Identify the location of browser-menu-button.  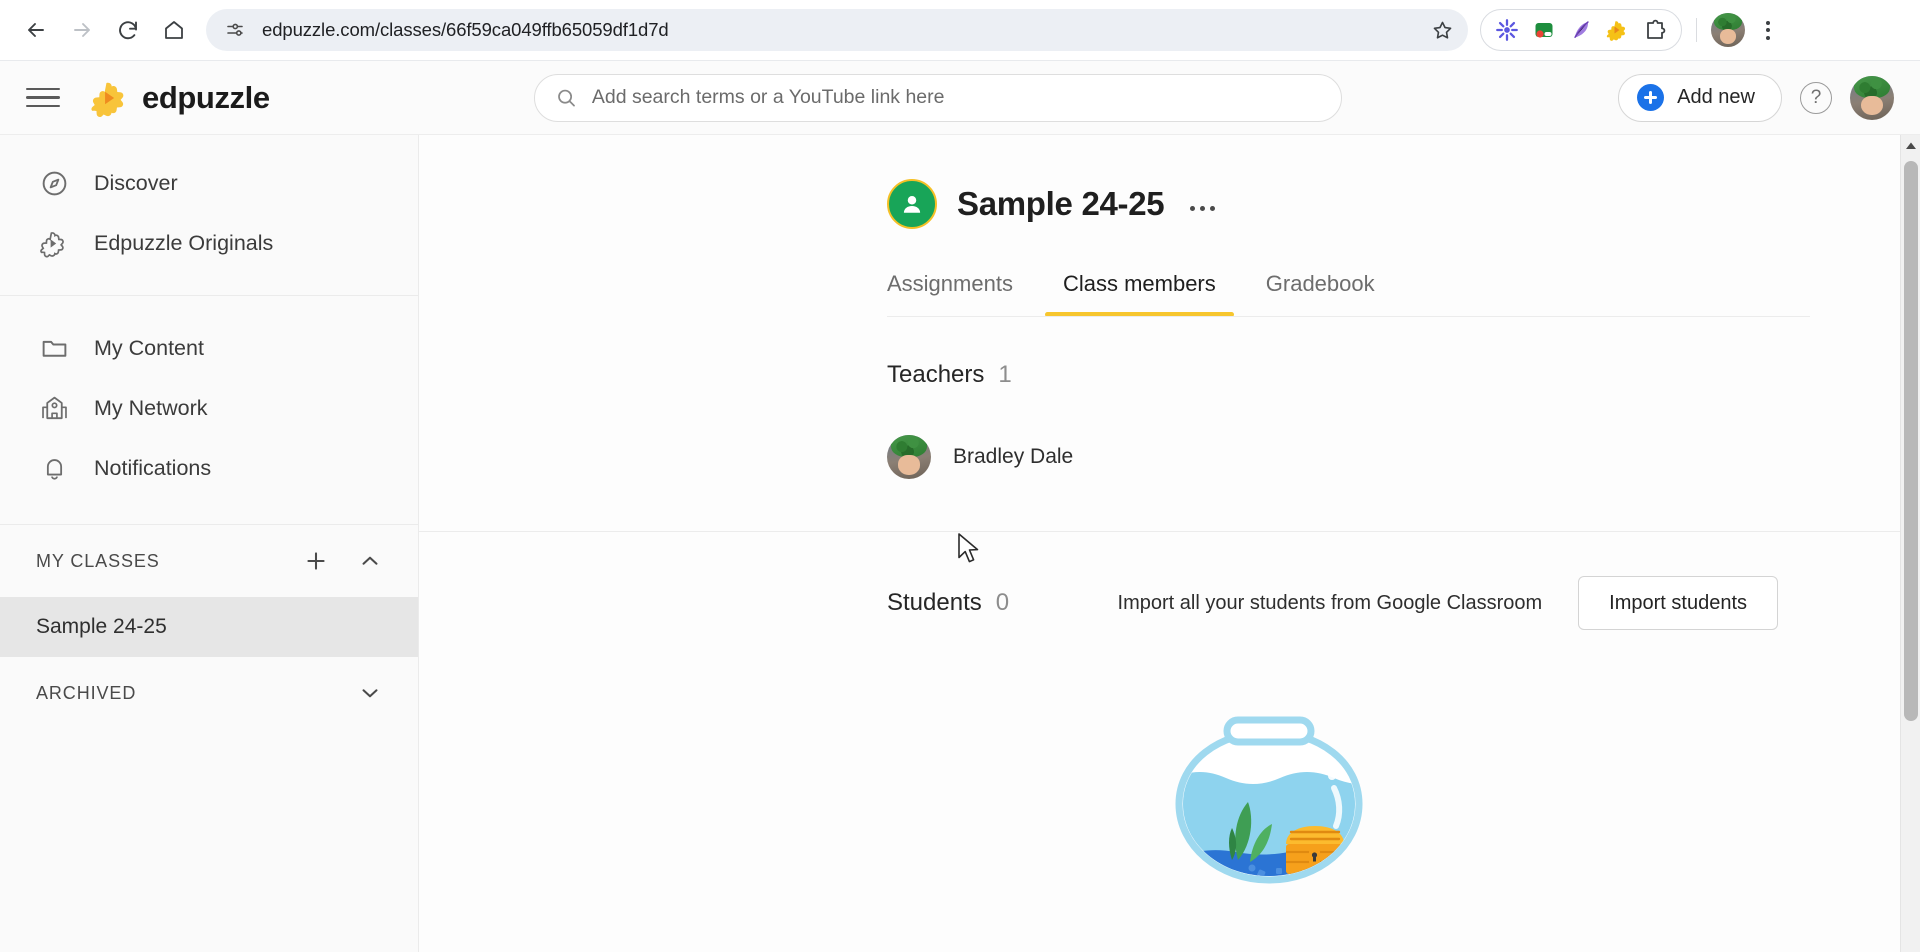
(1768, 30).